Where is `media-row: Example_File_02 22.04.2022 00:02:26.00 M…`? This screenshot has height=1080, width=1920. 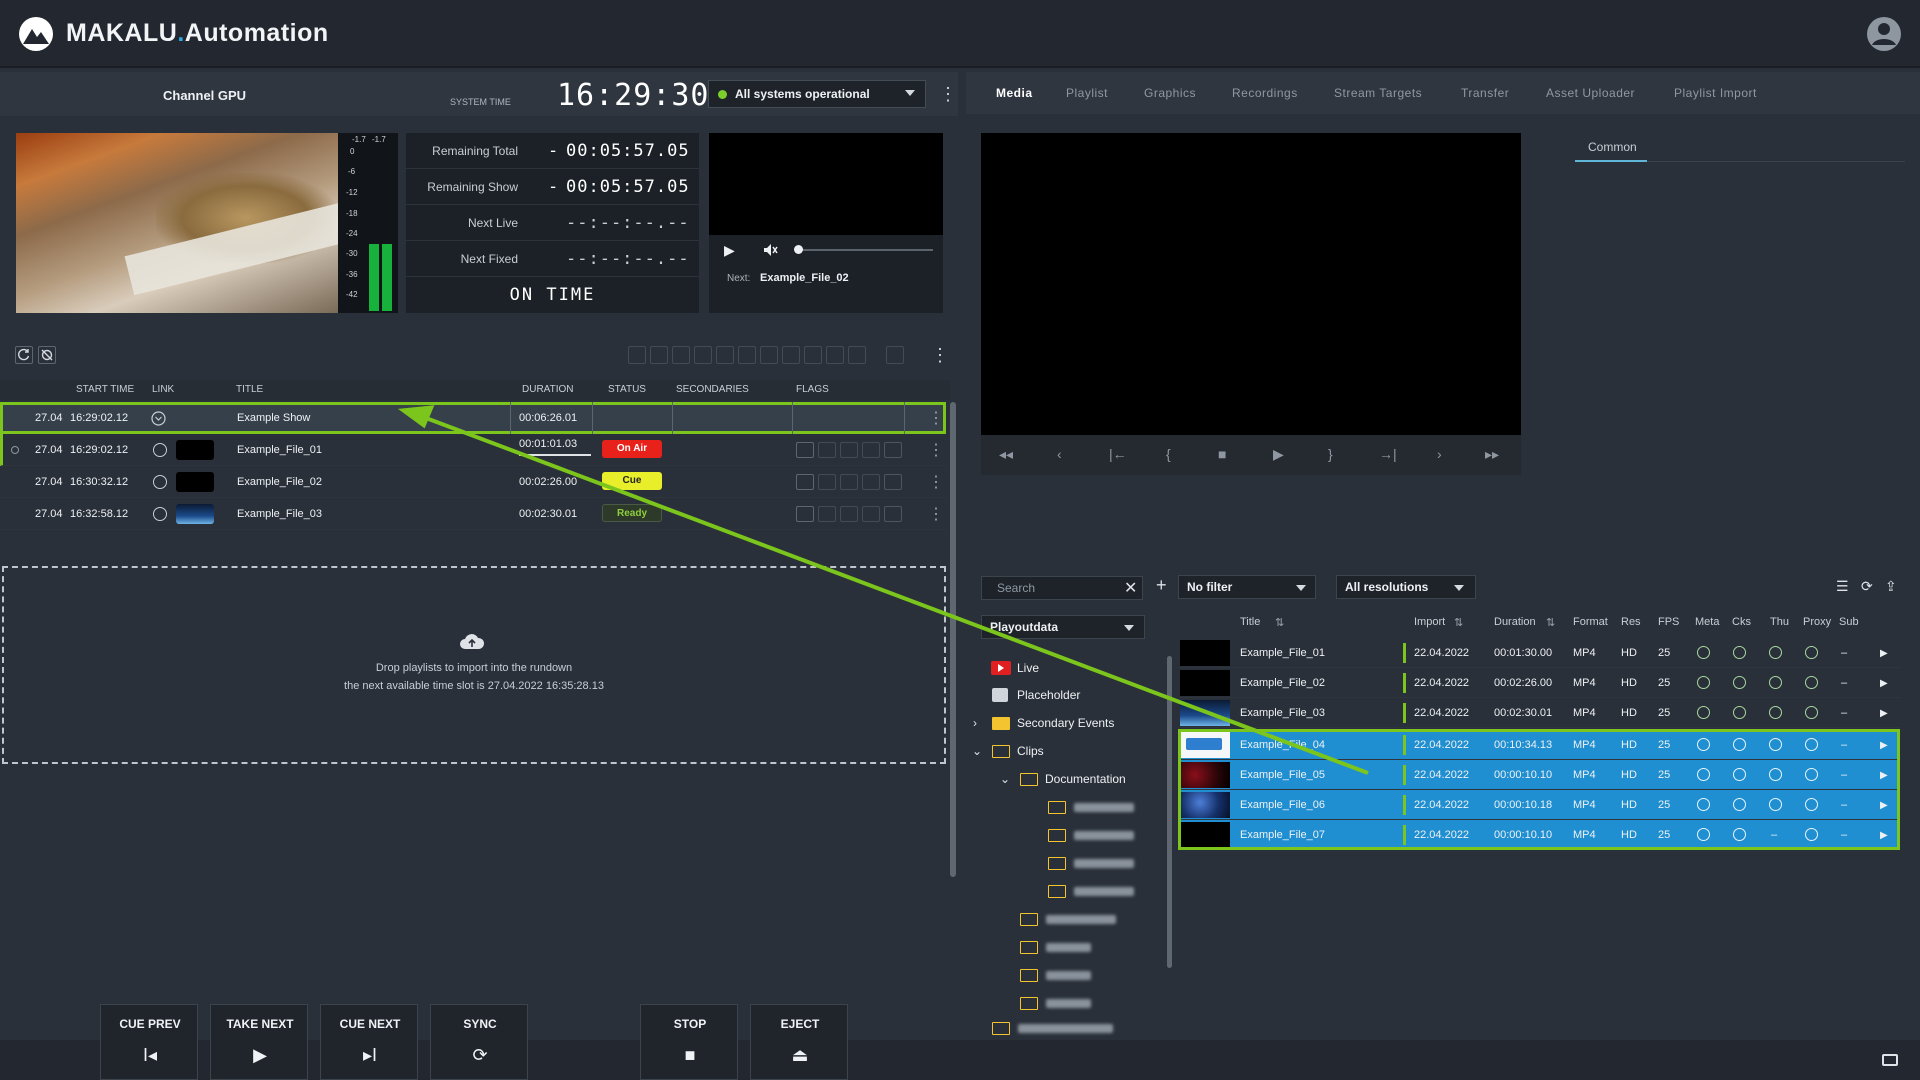 media-row: Example_File_02 22.04.2022 00:02:26.00 M… is located at coordinates (1539, 683).